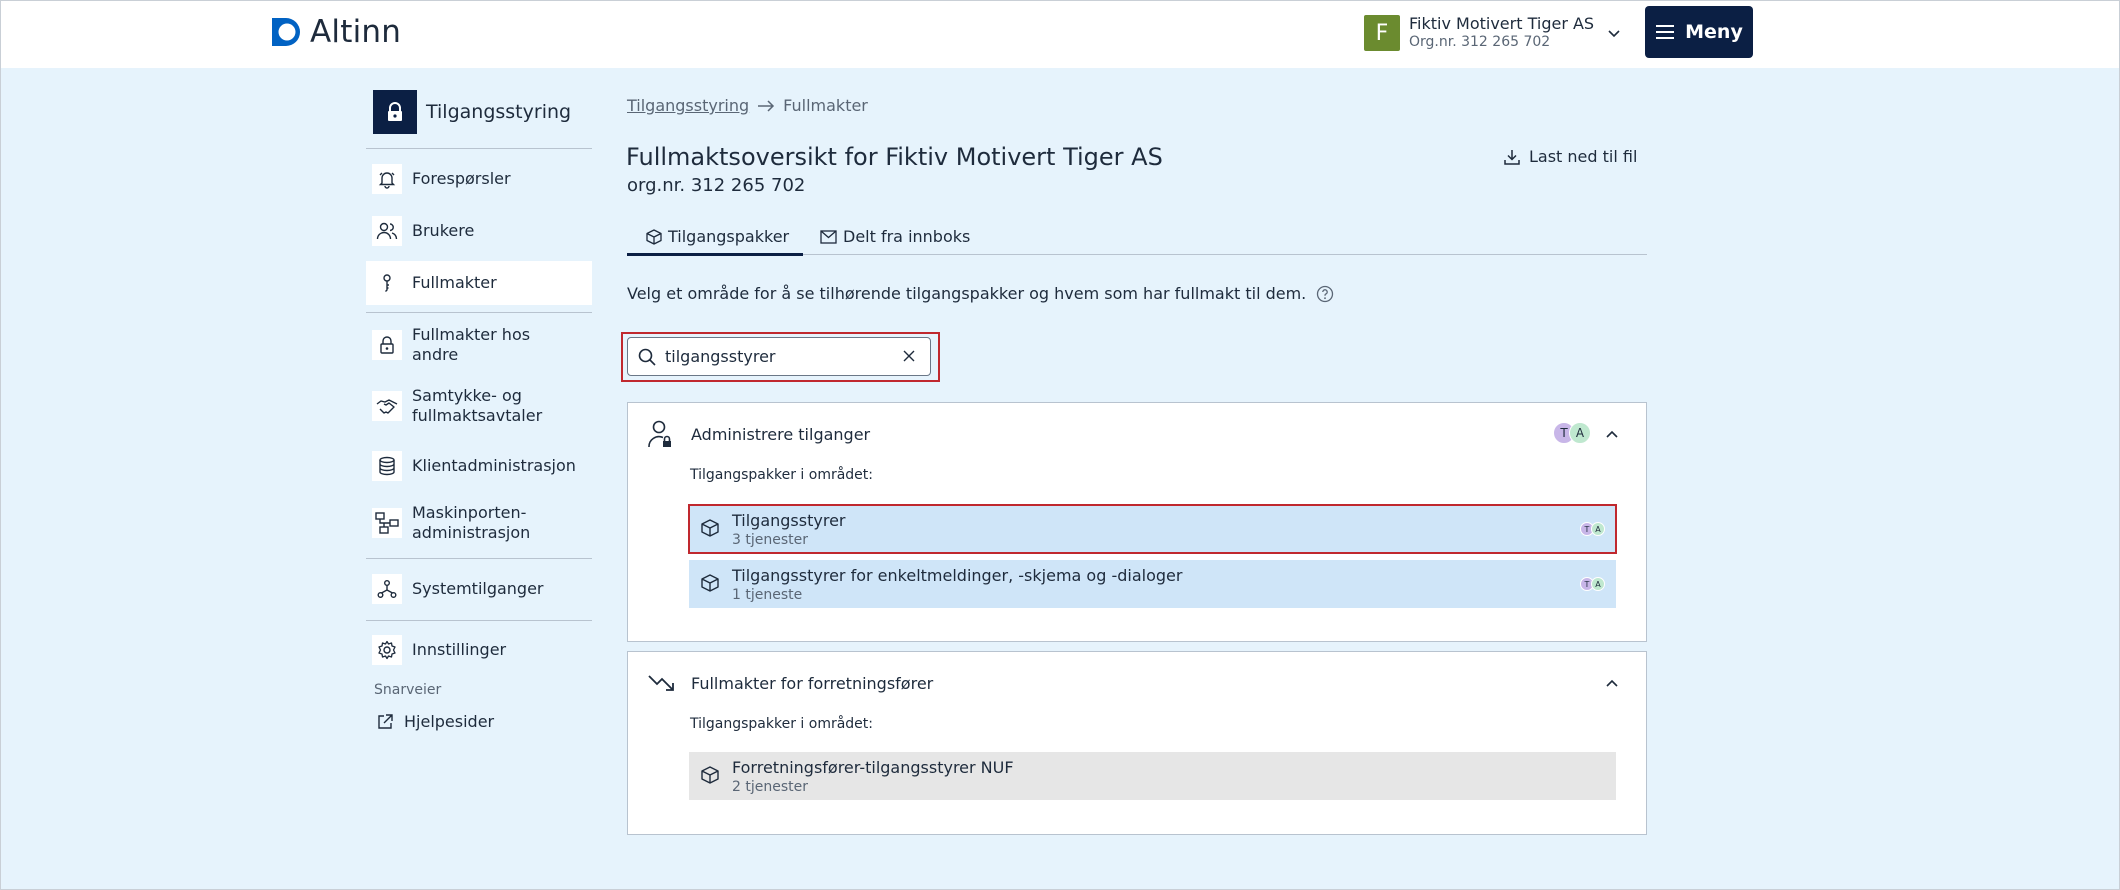 This screenshot has height=890, width=2120. I want to click on lock-icon, so click(395, 112).